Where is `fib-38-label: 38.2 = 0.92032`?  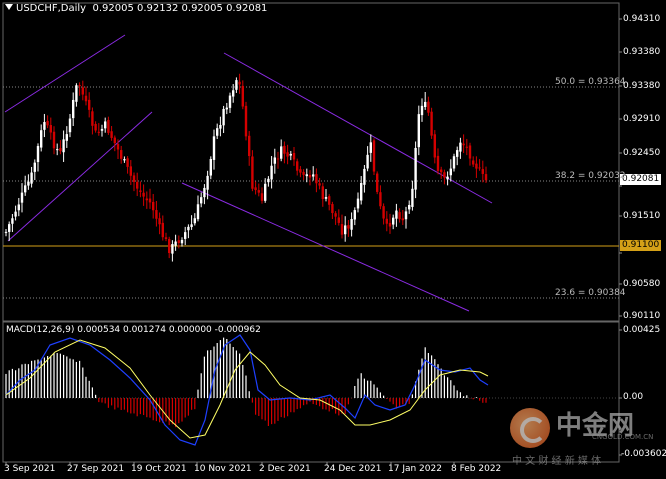
fib-38-label: 38.2 = 0.92032 is located at coordinates (590, 176).